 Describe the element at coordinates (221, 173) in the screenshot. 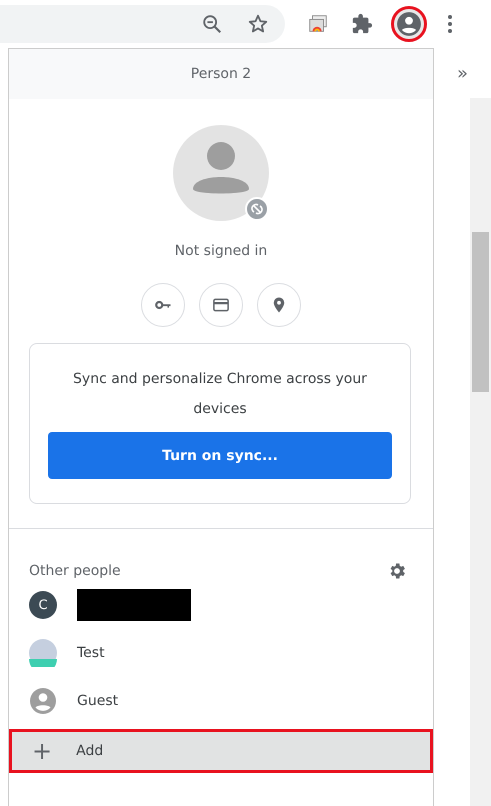

I see `avatar-icon` at that location.